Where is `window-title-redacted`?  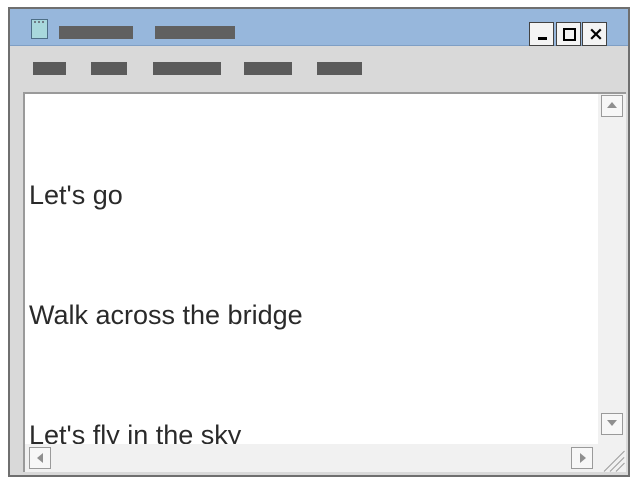 window-title-redacted is located at coordinates (96, 32).